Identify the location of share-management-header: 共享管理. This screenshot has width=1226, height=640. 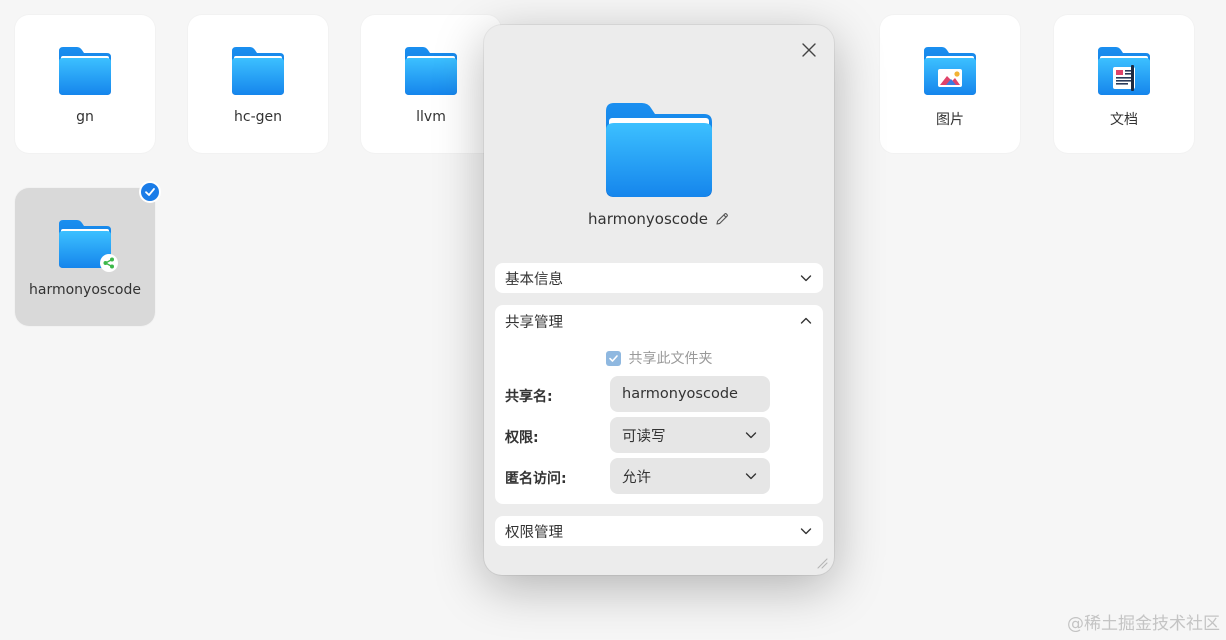
(659, 321).